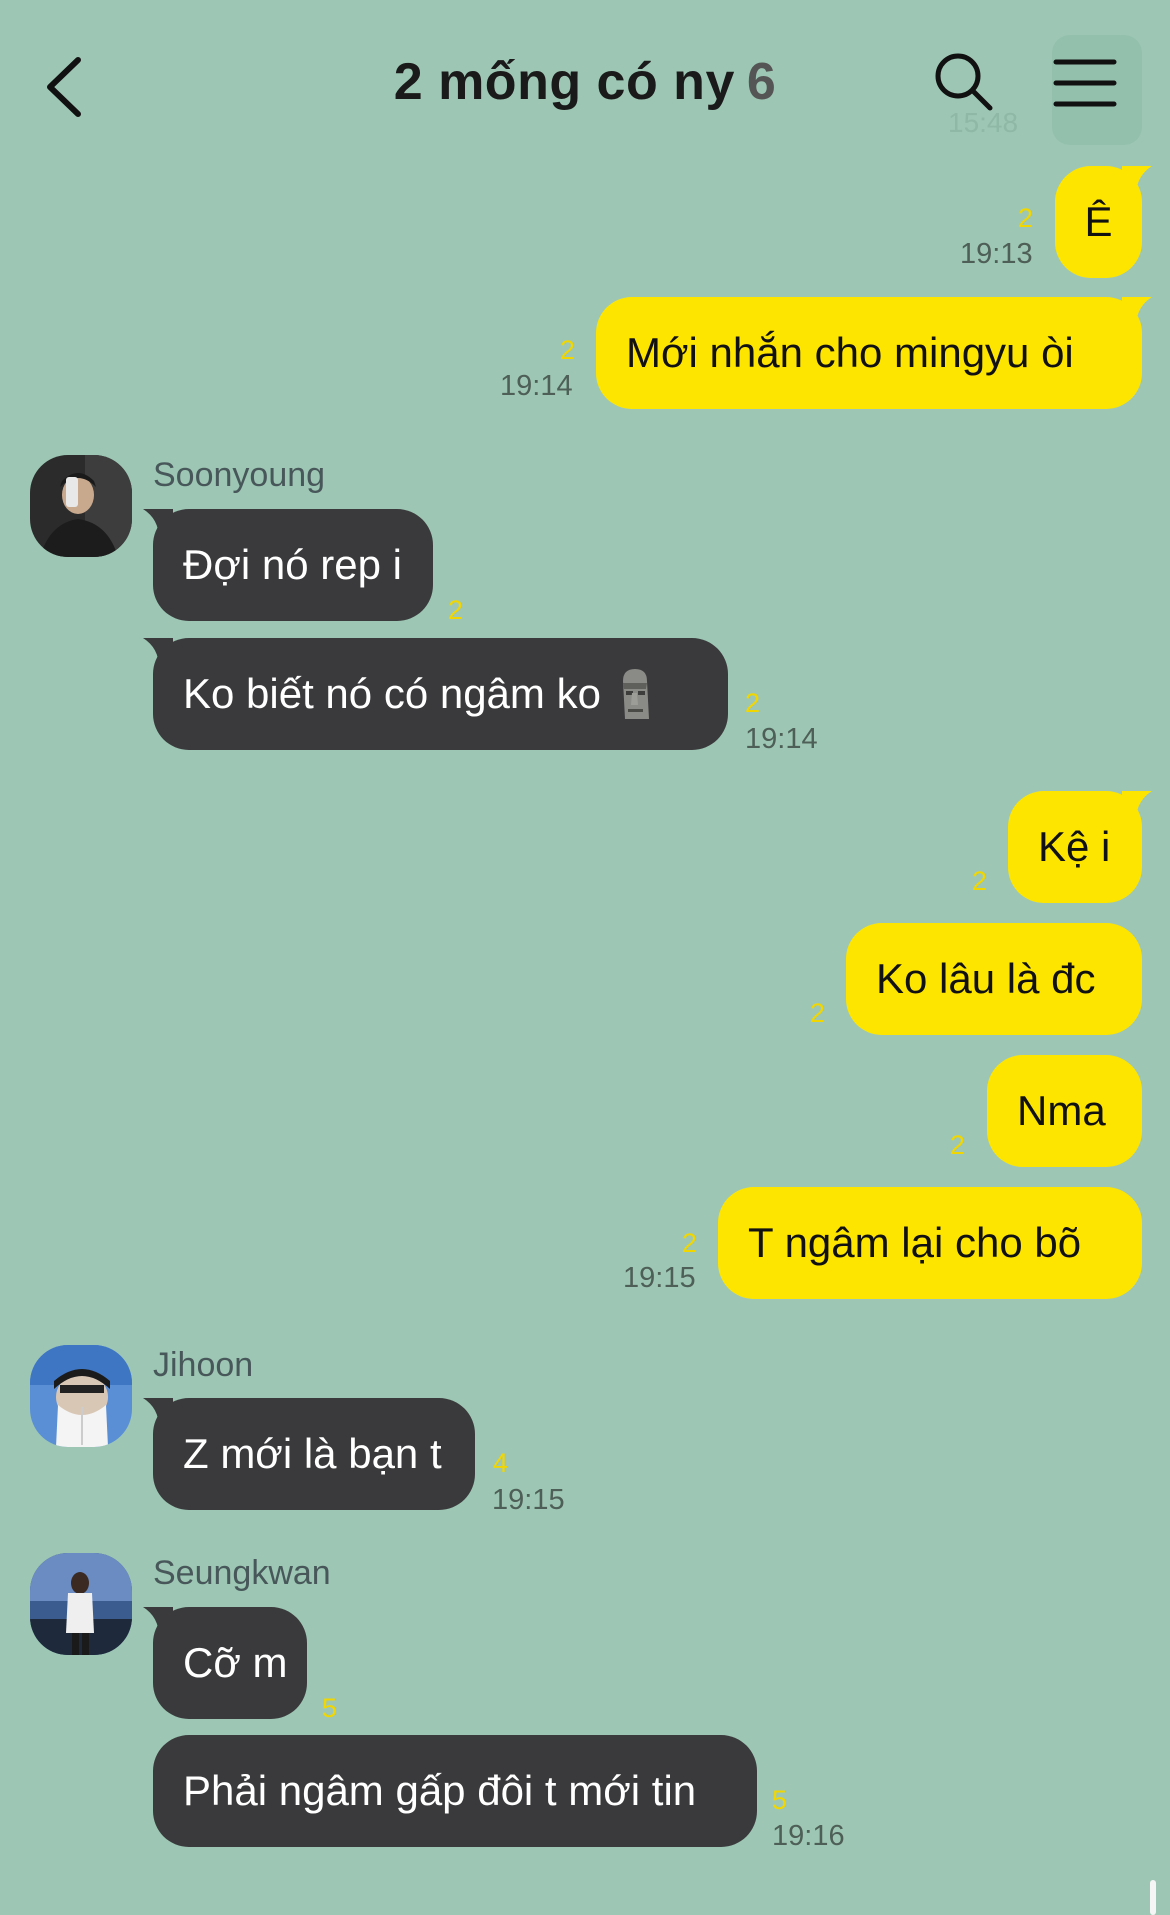  Describe the element at coordinates (869, 353) in the screenshot. I see `my-message-bubble: Mới nhắn cho mingyu òi` at that location.